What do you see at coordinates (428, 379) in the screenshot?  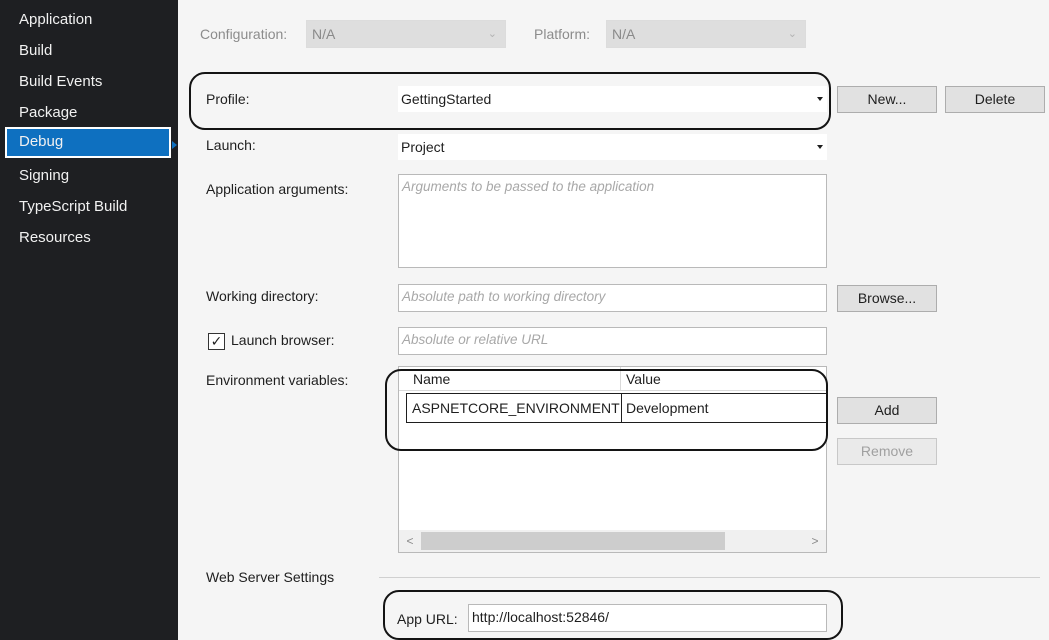 I see `column-header-name: Name` at bounding box center [428, 379].